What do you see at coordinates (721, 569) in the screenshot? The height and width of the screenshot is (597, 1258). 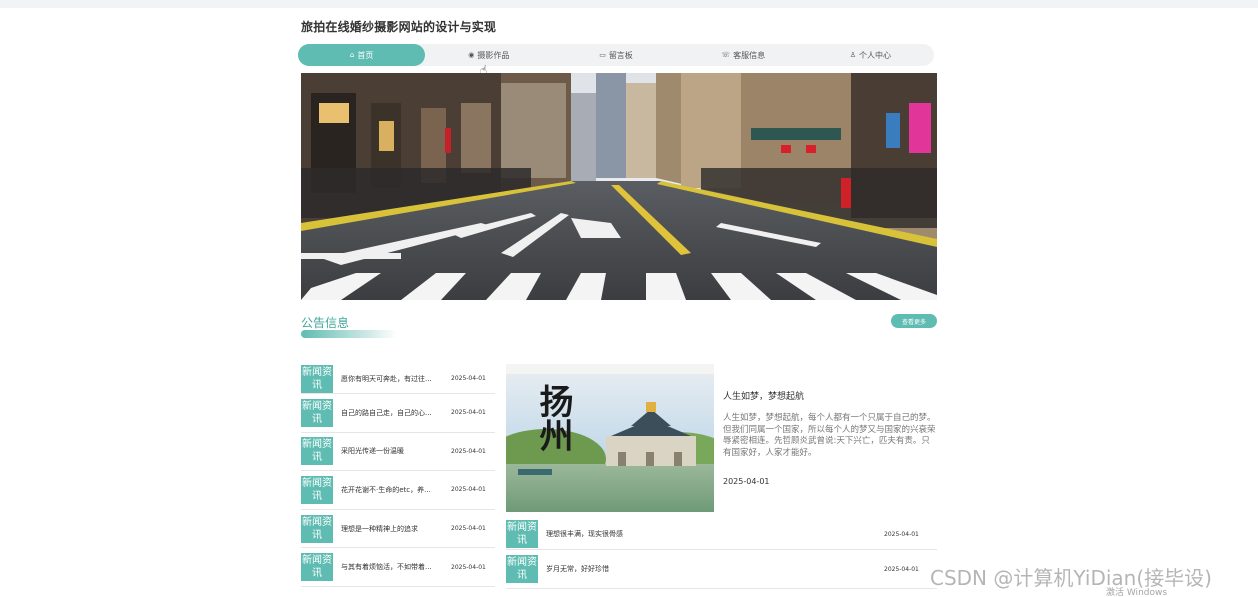 I see `news-list-item: 新闻资讯 岁月无常，好好珍惜 2025-04-01` at bounding box center [721, 569].